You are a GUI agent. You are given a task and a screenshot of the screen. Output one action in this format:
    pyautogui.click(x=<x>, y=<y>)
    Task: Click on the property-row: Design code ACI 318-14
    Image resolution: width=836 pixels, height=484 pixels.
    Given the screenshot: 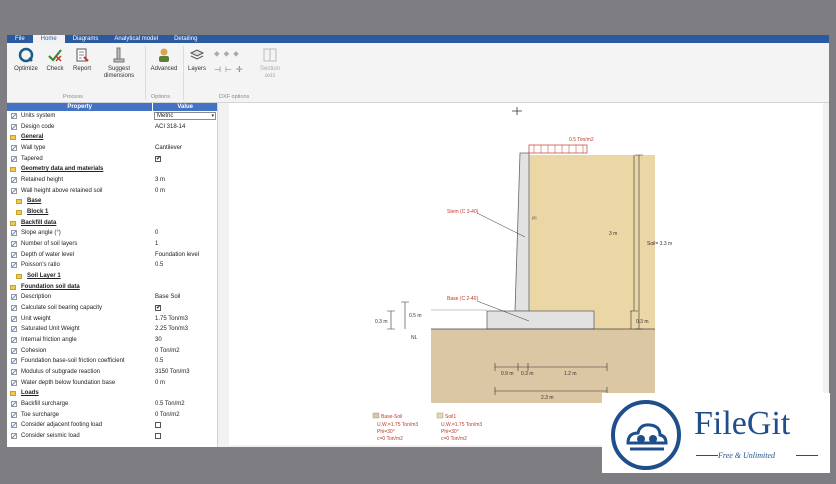 What is the action you would take?
    pyautogui.click(x=112, y=127)
    